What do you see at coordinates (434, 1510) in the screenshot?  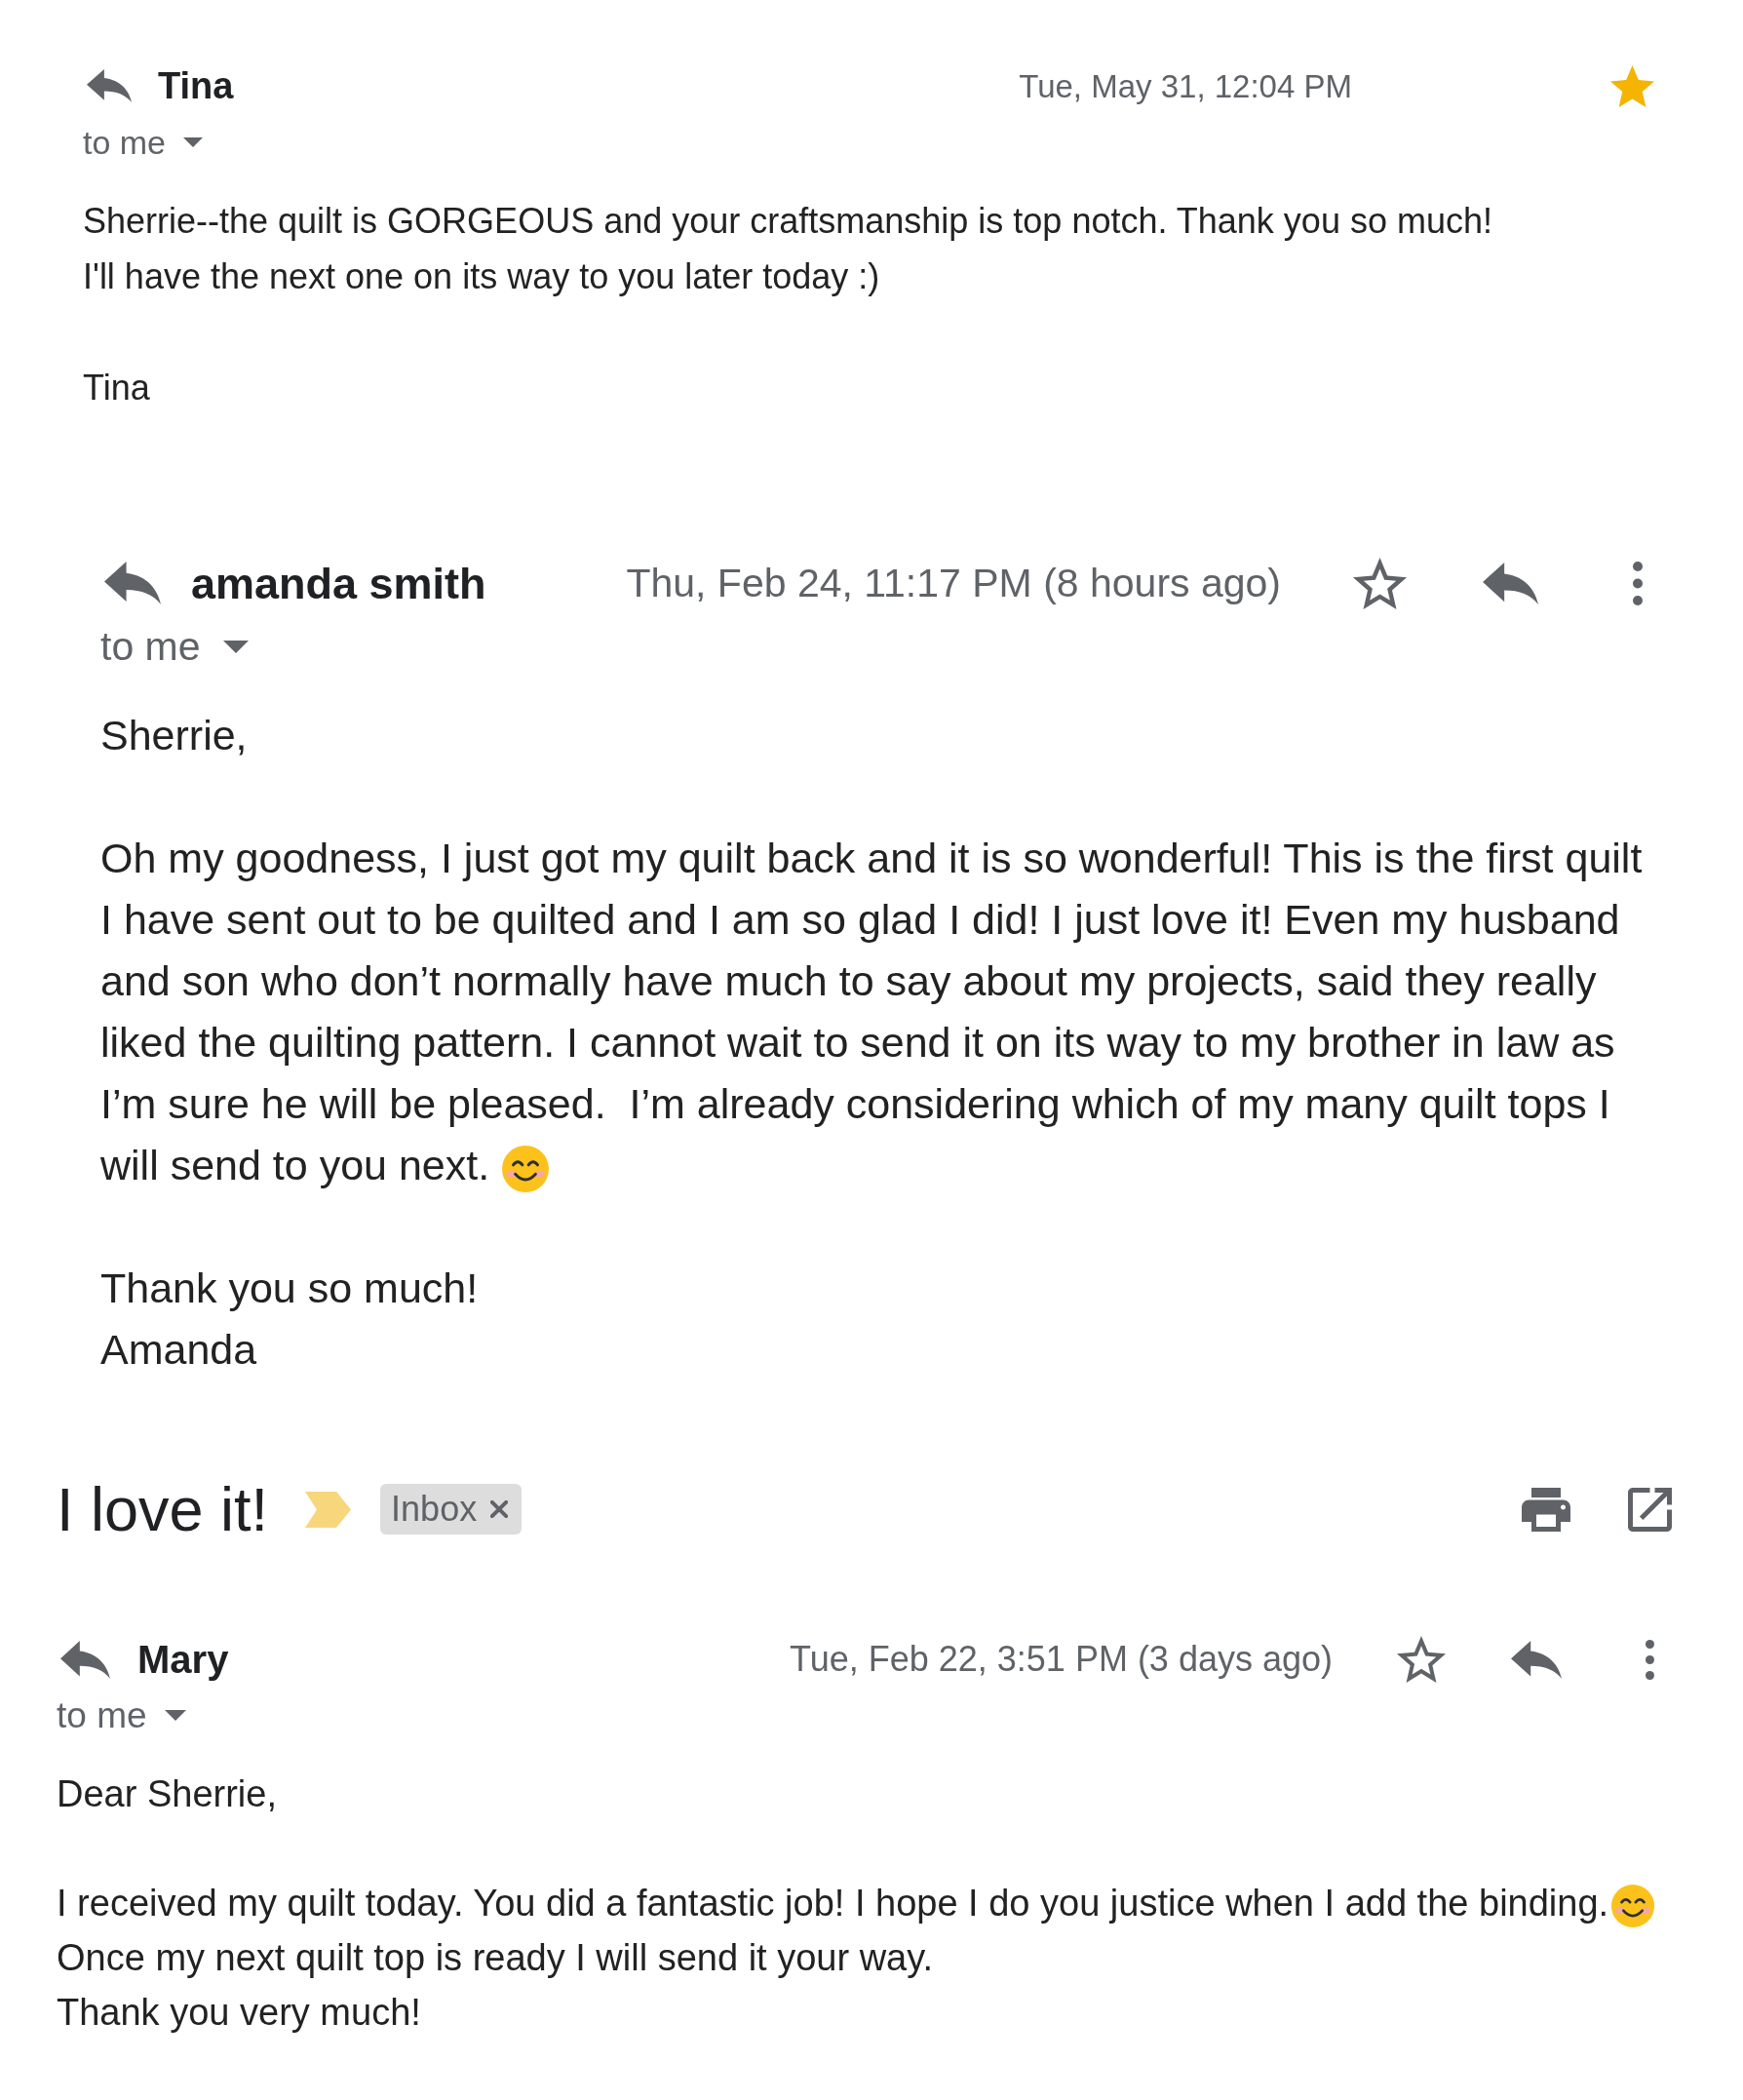 I see `label-text: Inbox` at bounding box center [434, 1510].